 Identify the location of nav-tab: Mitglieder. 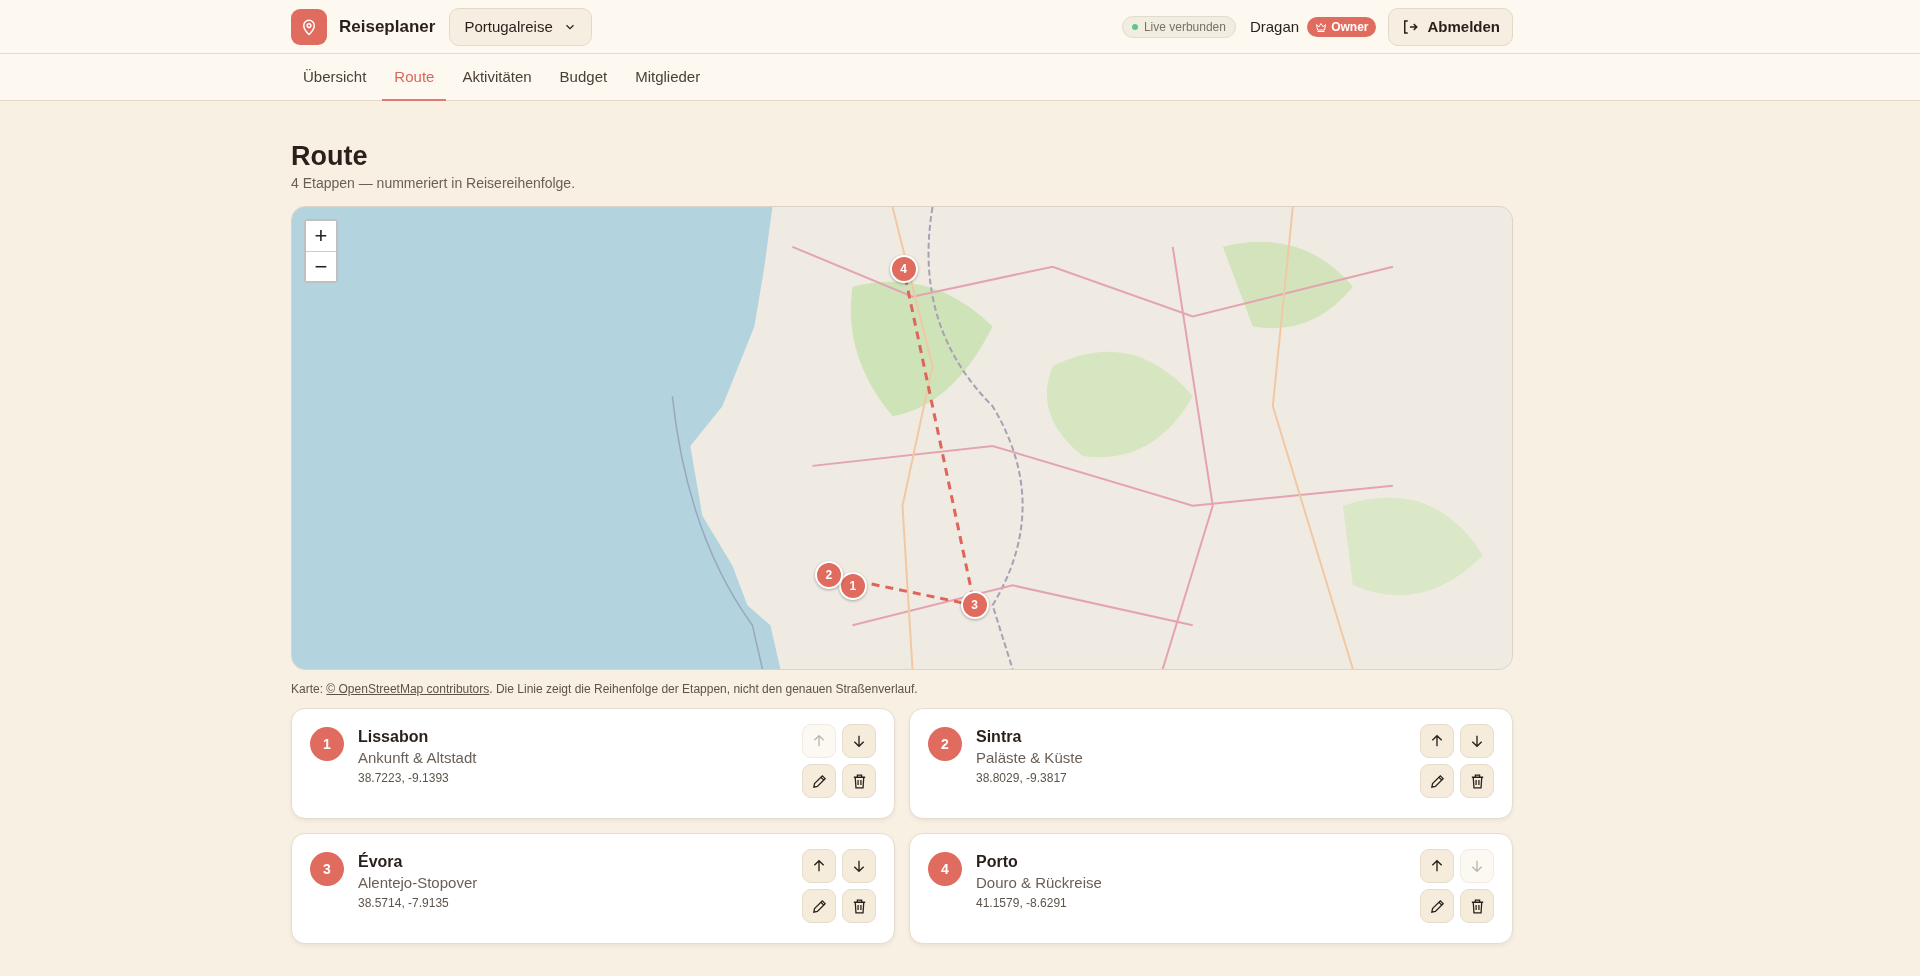
(668, 77).